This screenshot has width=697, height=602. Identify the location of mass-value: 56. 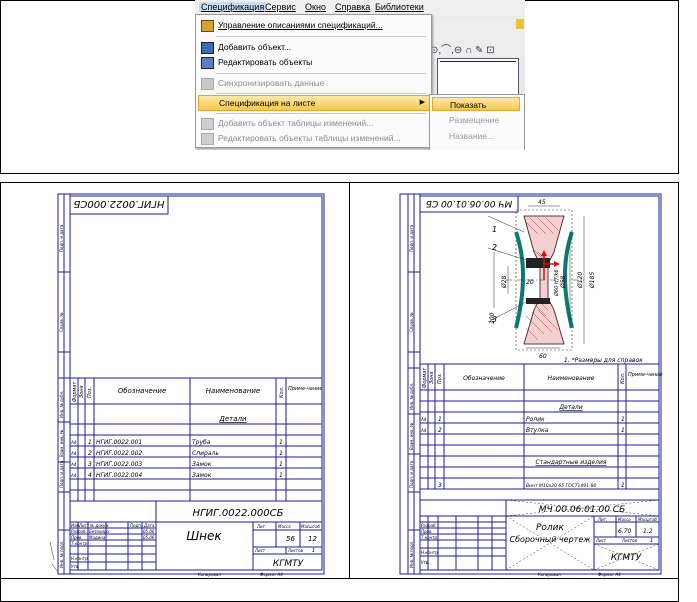
(290, 539).